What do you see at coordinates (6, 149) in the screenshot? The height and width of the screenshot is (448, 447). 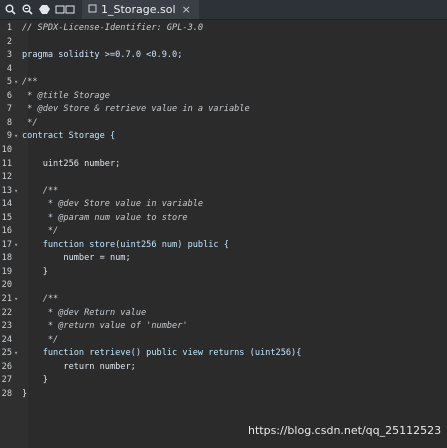 I see `code-line: 10` at bounding box center [6, 149].